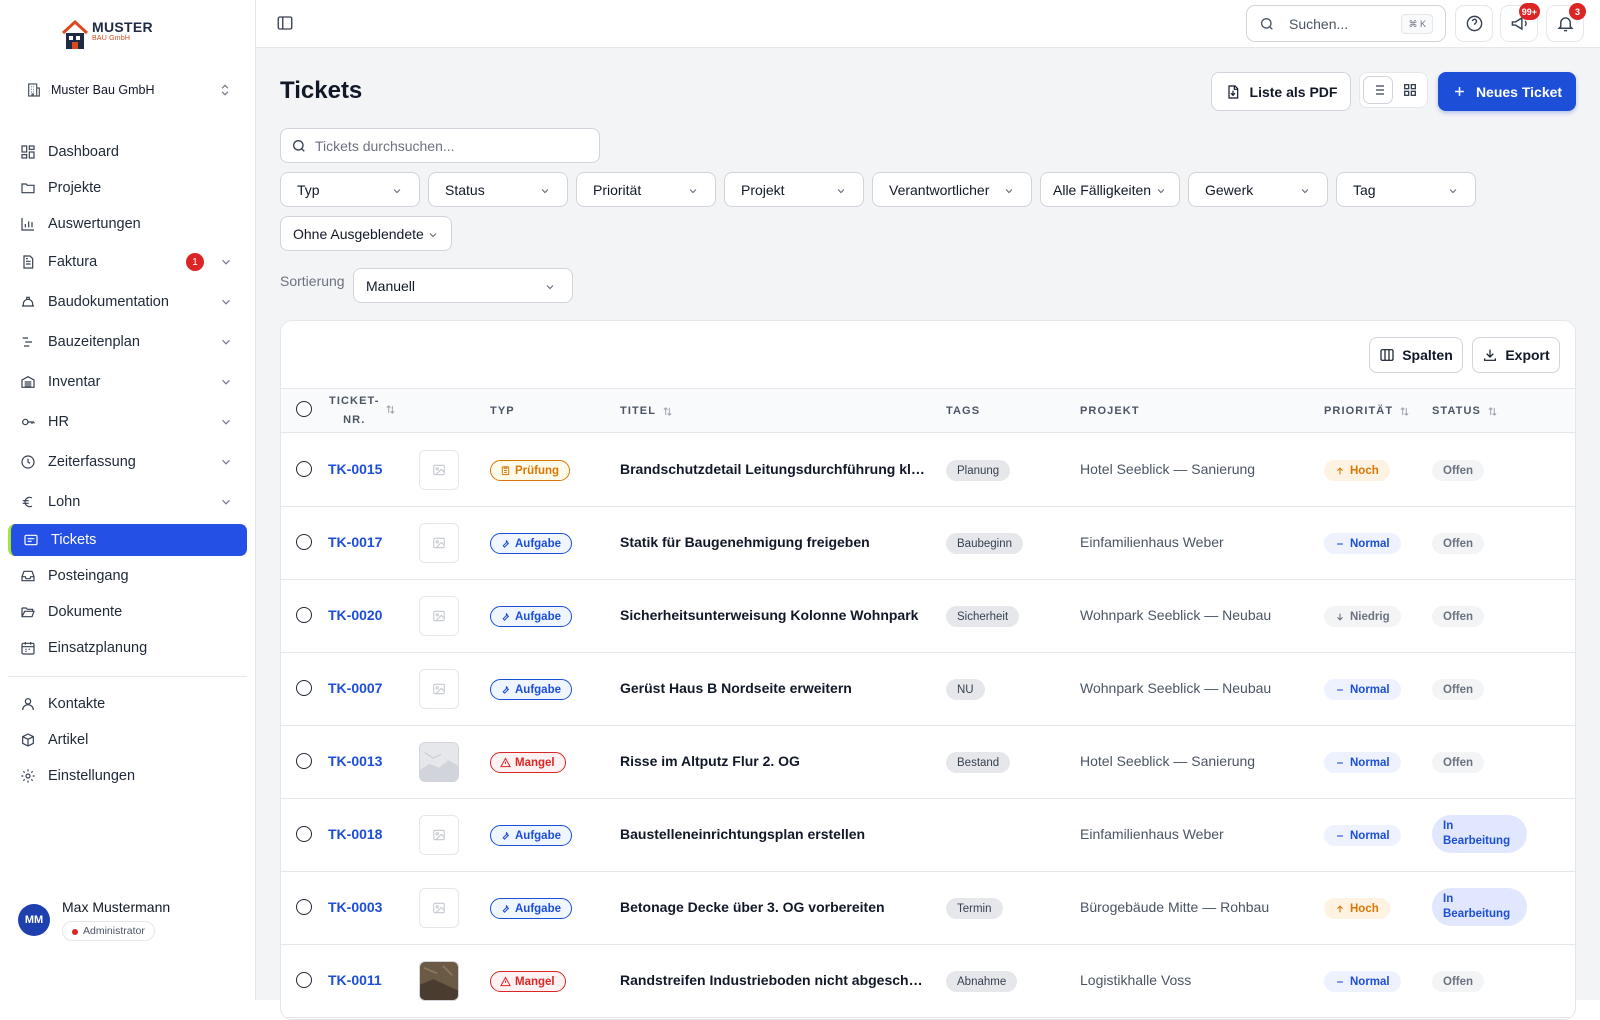  I want to click on company-switcher: Muster Bau GmbH, so click(129, 90).